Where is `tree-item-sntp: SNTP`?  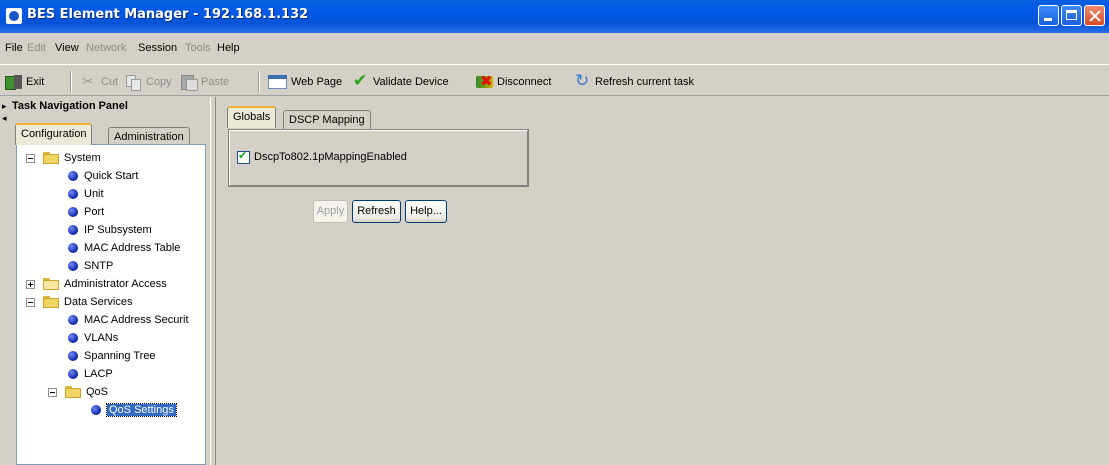
tree-item-sntp: SNTP is located at coordinates (90, 266).